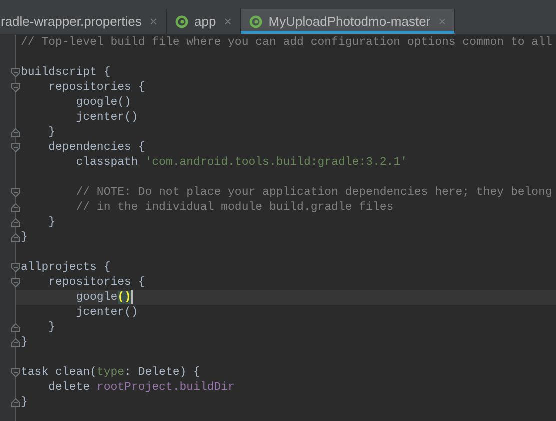  Describe the element at coordinates (142, 387) in the screenshot. I see `code-line: delete rootProject.buildDir` at that location.